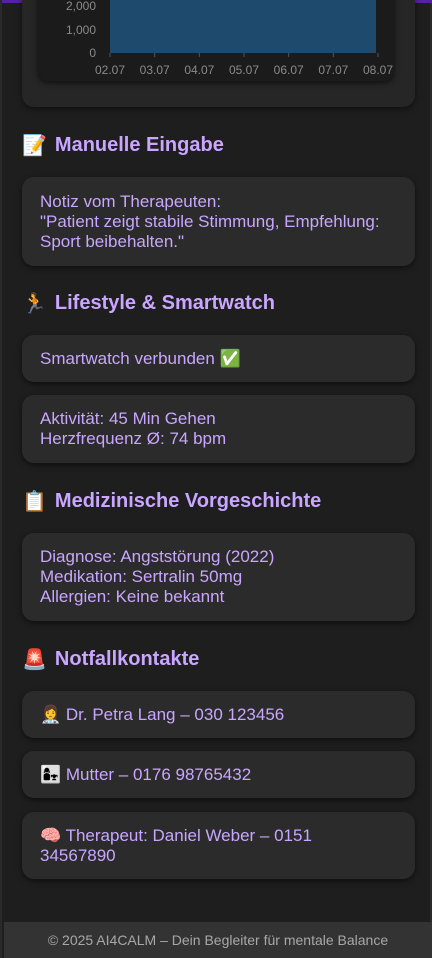 Image resolution: width=432 pixels, height=958 pixels. Describe the element at coordinates (34, 502) in the screenshot. I see `clipboard-icon: 📋` at that location.